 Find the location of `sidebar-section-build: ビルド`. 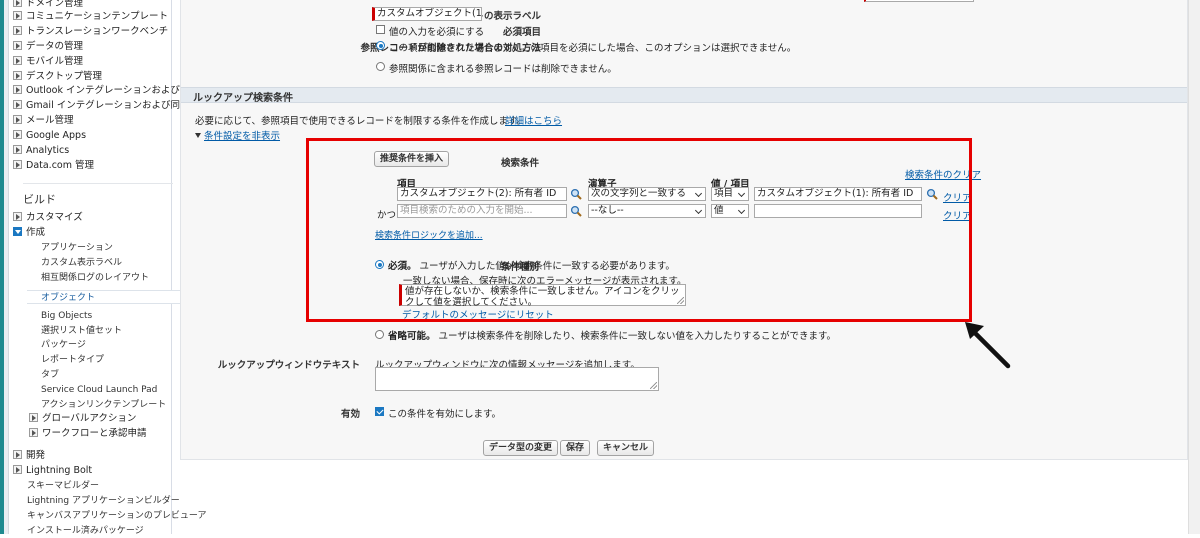

sidebar-section-build: ビルド is located at coordinates (39, 199).